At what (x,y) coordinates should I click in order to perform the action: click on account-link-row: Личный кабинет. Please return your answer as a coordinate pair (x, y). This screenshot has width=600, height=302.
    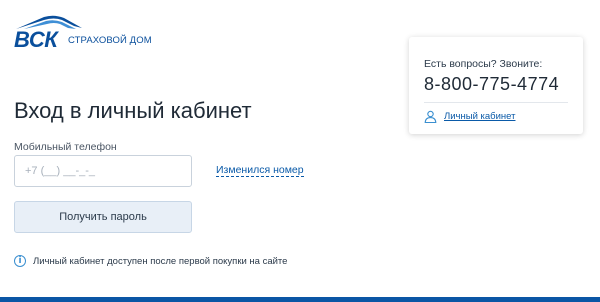
    Looking at the image, I should click on (469, 116).